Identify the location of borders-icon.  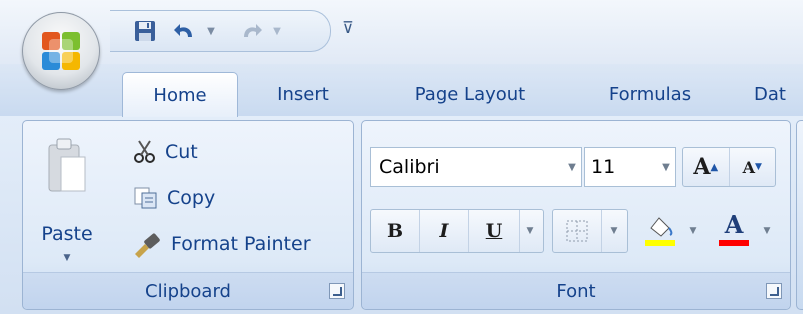
(577, 231).